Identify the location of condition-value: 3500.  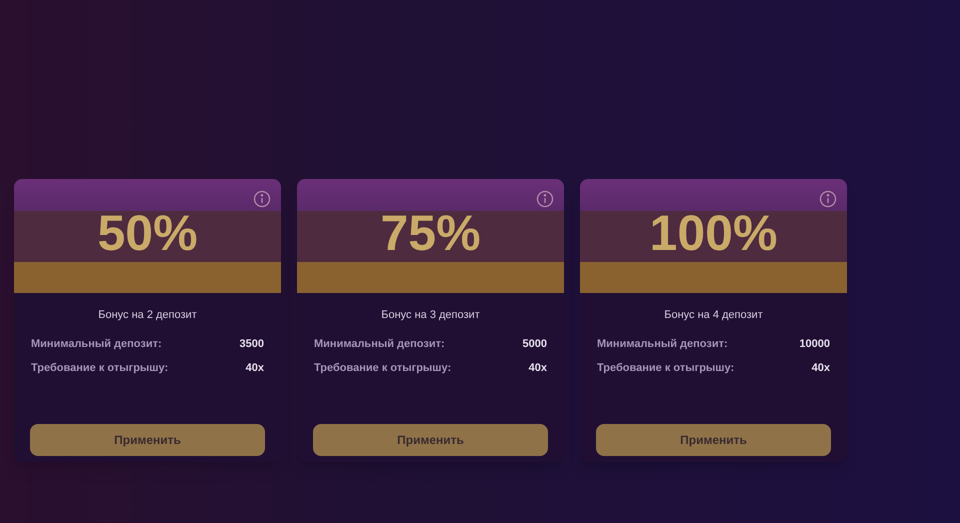
(252, 344).